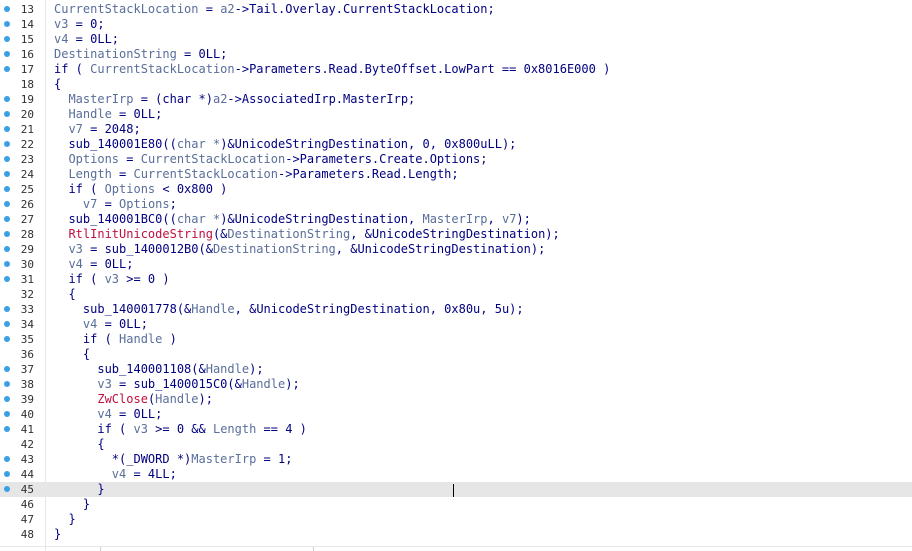 This screenshot has height=551, width=912. What do you see at coordinates (122, 174) in the screenshot?
I see `code-token: =` at bounding box center [122, 174].